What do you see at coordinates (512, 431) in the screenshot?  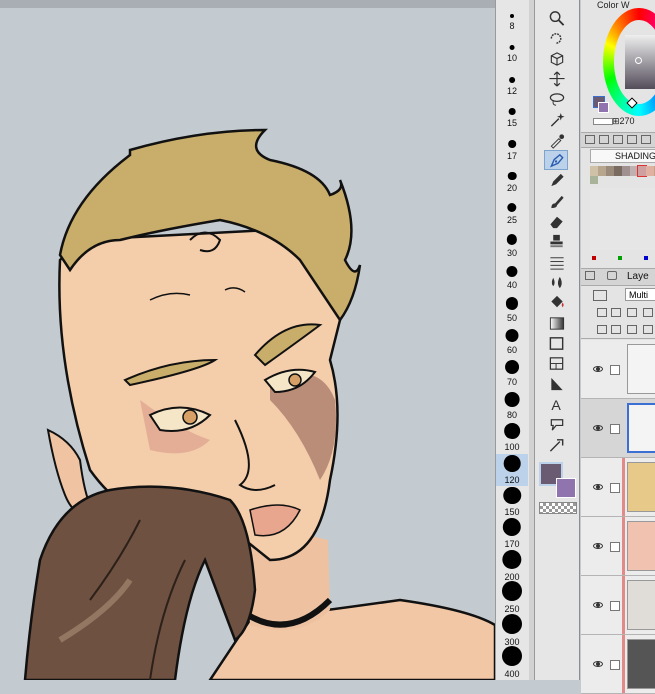 I see `brush-size-preview-icon` at bounding box center [512, 431].